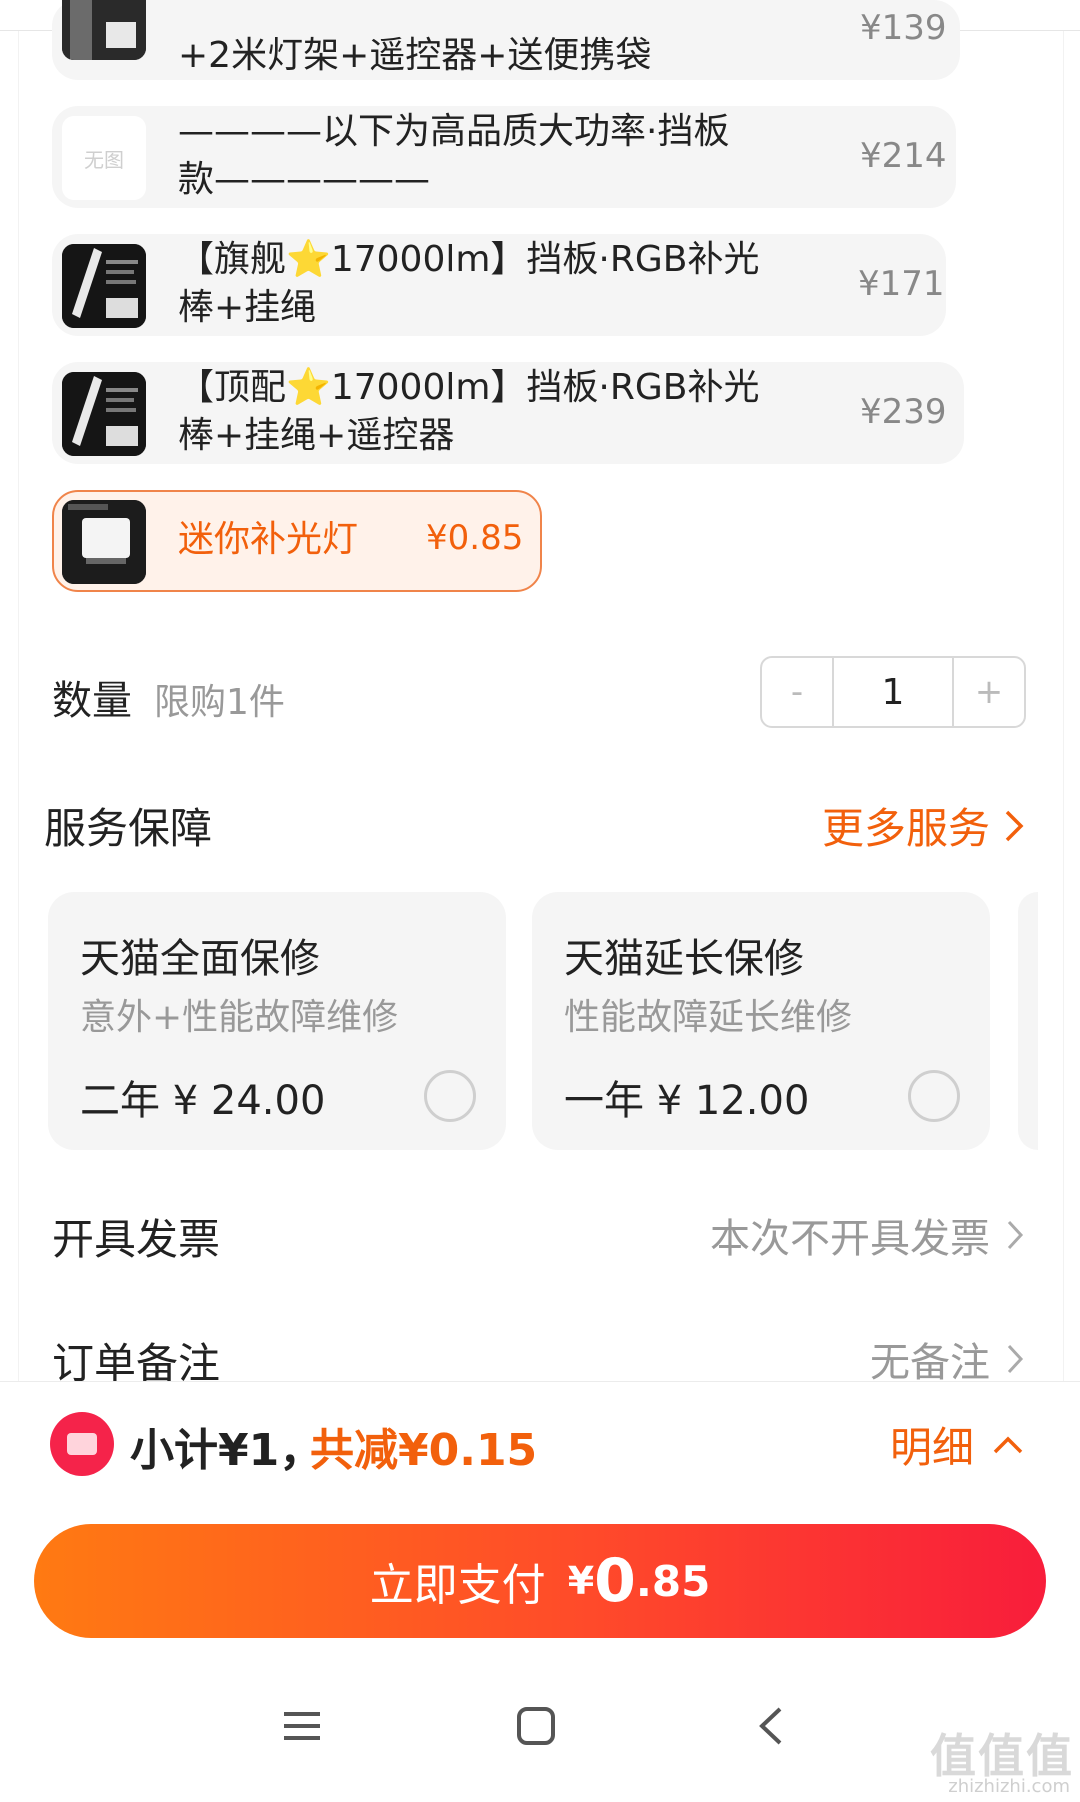 The width and height of the screenshot is (1080, 1802). I want to click on more-services-link: 更多服务, so click(923, 825).